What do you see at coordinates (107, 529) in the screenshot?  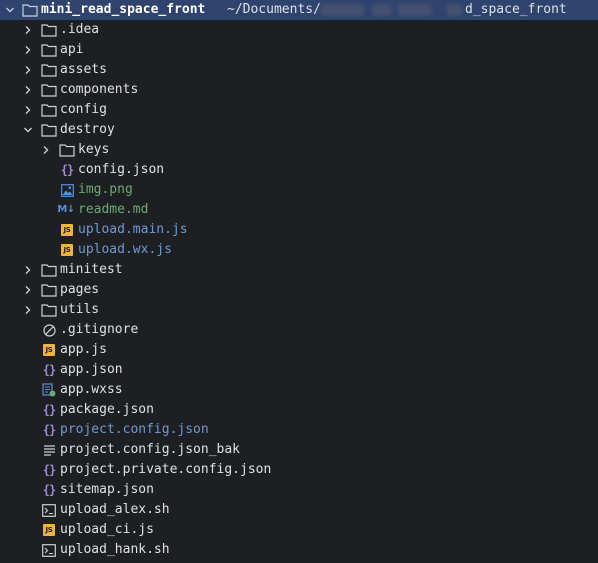 I see `tree-item-label: upload_ci.js` at bounding box center [107, 529].